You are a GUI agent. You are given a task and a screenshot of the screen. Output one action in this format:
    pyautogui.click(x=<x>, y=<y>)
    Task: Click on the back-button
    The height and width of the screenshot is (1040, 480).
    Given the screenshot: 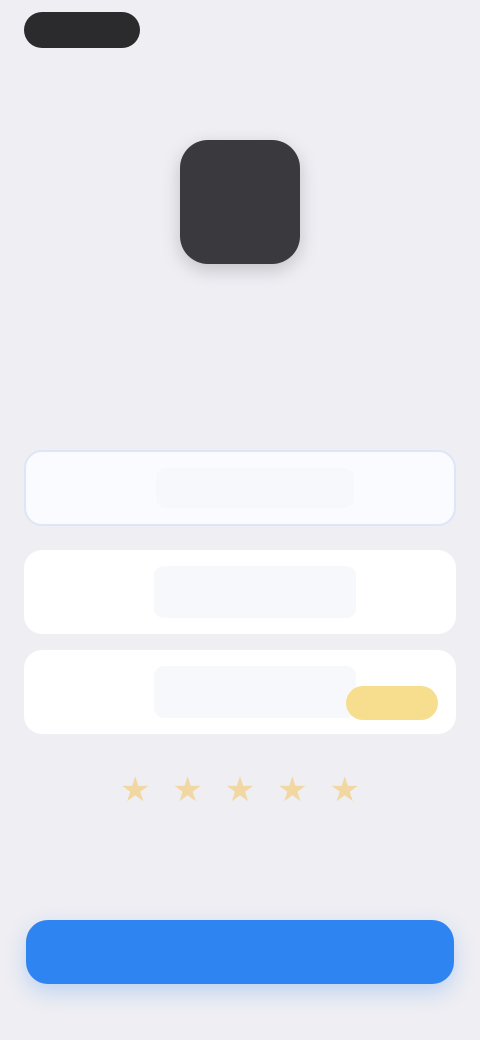 What is the action you would take?
    pyautogui.click(x=82, y=30)
    